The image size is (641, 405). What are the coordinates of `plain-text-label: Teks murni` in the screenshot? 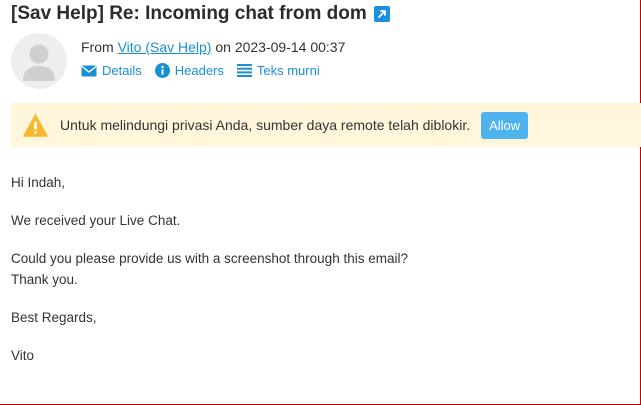 It's located at (288, 70).